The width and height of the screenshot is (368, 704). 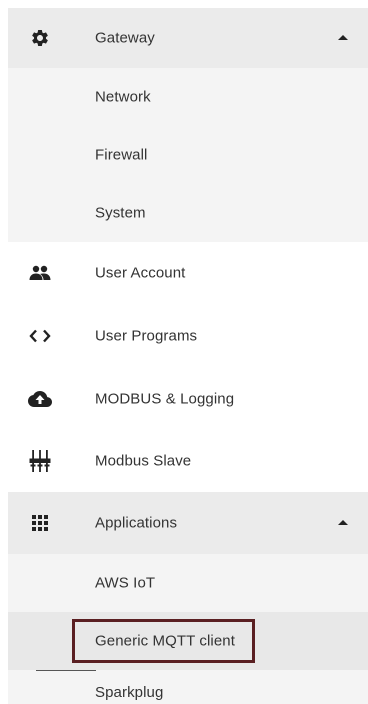 I want to click on menu-item-label: Gateway, so click(x=125, y=38).